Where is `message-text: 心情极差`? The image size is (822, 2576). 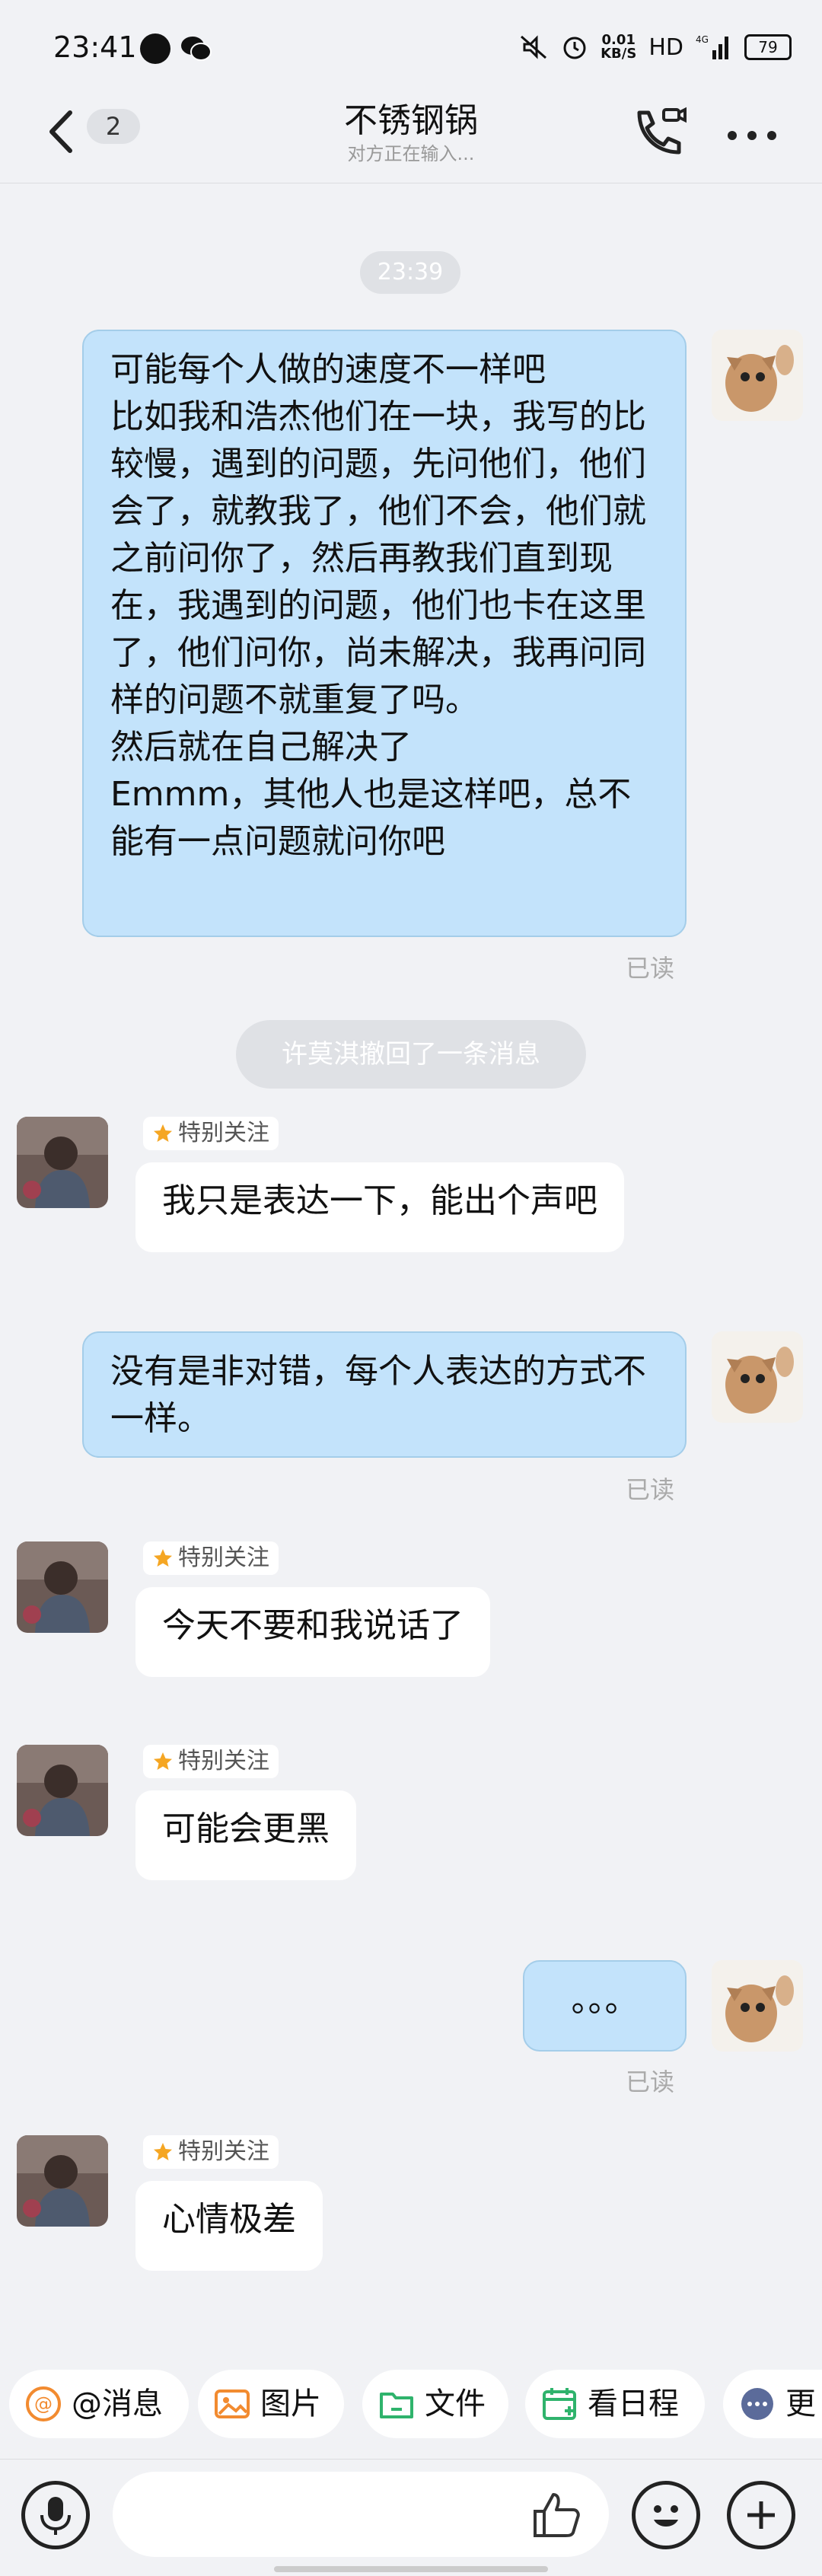 message-text: 心情极差 is located at coordinates (229, 2219).